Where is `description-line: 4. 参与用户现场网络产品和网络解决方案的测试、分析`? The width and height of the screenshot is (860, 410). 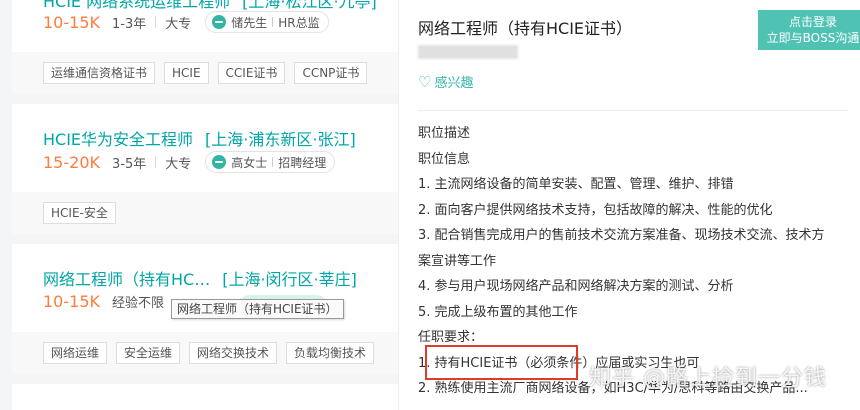 description-line: 4. 参与用户现场网络产品和网络解决方案的测试、分析 is located at coordinates (576, 286).